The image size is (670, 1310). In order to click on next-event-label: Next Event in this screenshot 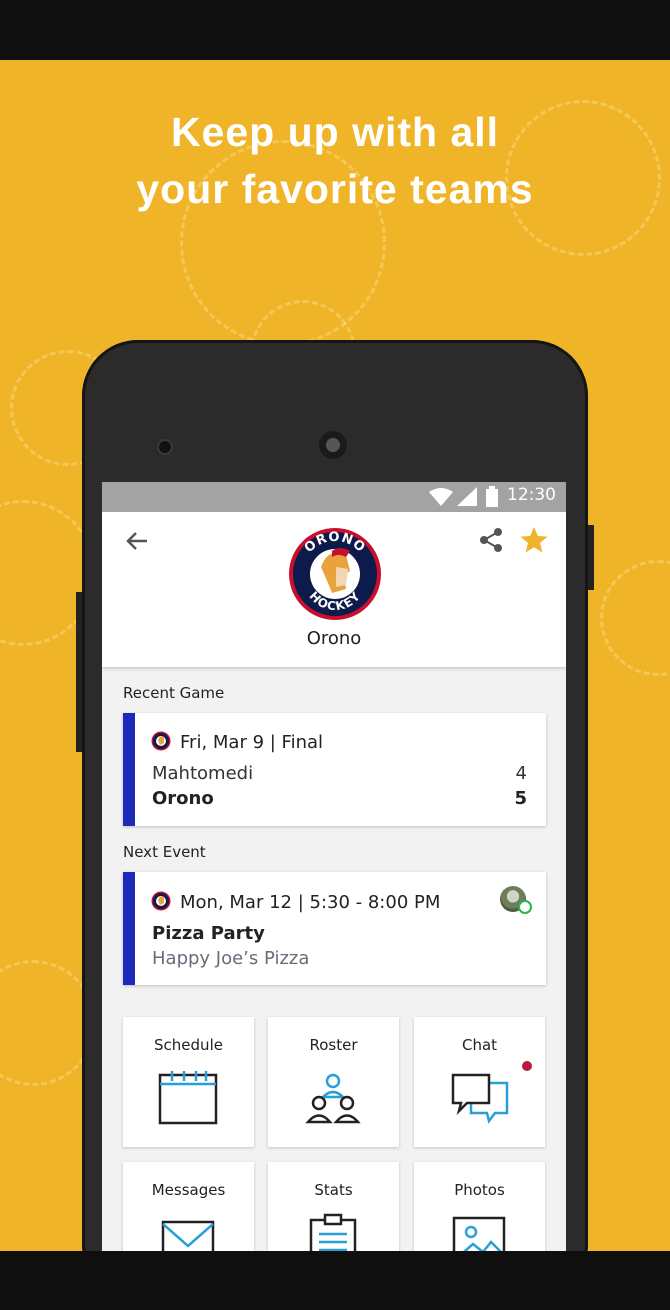, I will do `click(164, 852)`.